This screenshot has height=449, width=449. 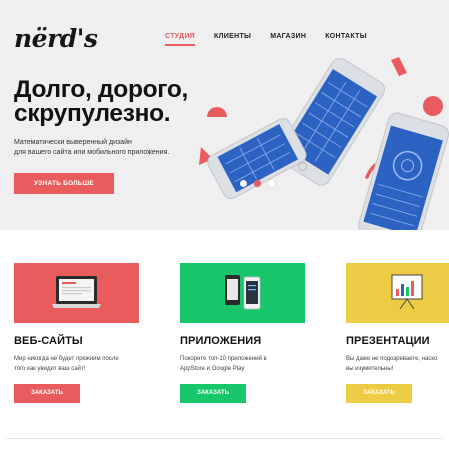 I want to click on logo: nërd's, so click(x=56, y=38).